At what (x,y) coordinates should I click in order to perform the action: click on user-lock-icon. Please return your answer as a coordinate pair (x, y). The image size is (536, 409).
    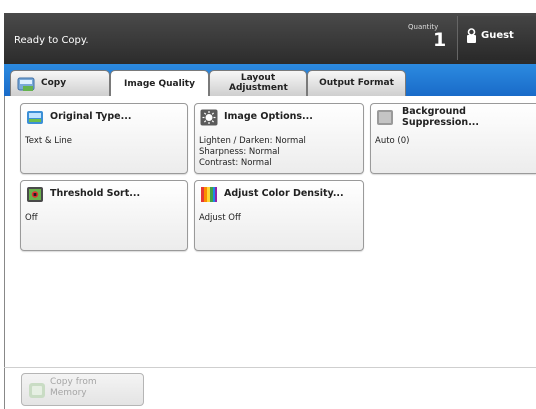
    Looking at the image, I should click on (471, 35).